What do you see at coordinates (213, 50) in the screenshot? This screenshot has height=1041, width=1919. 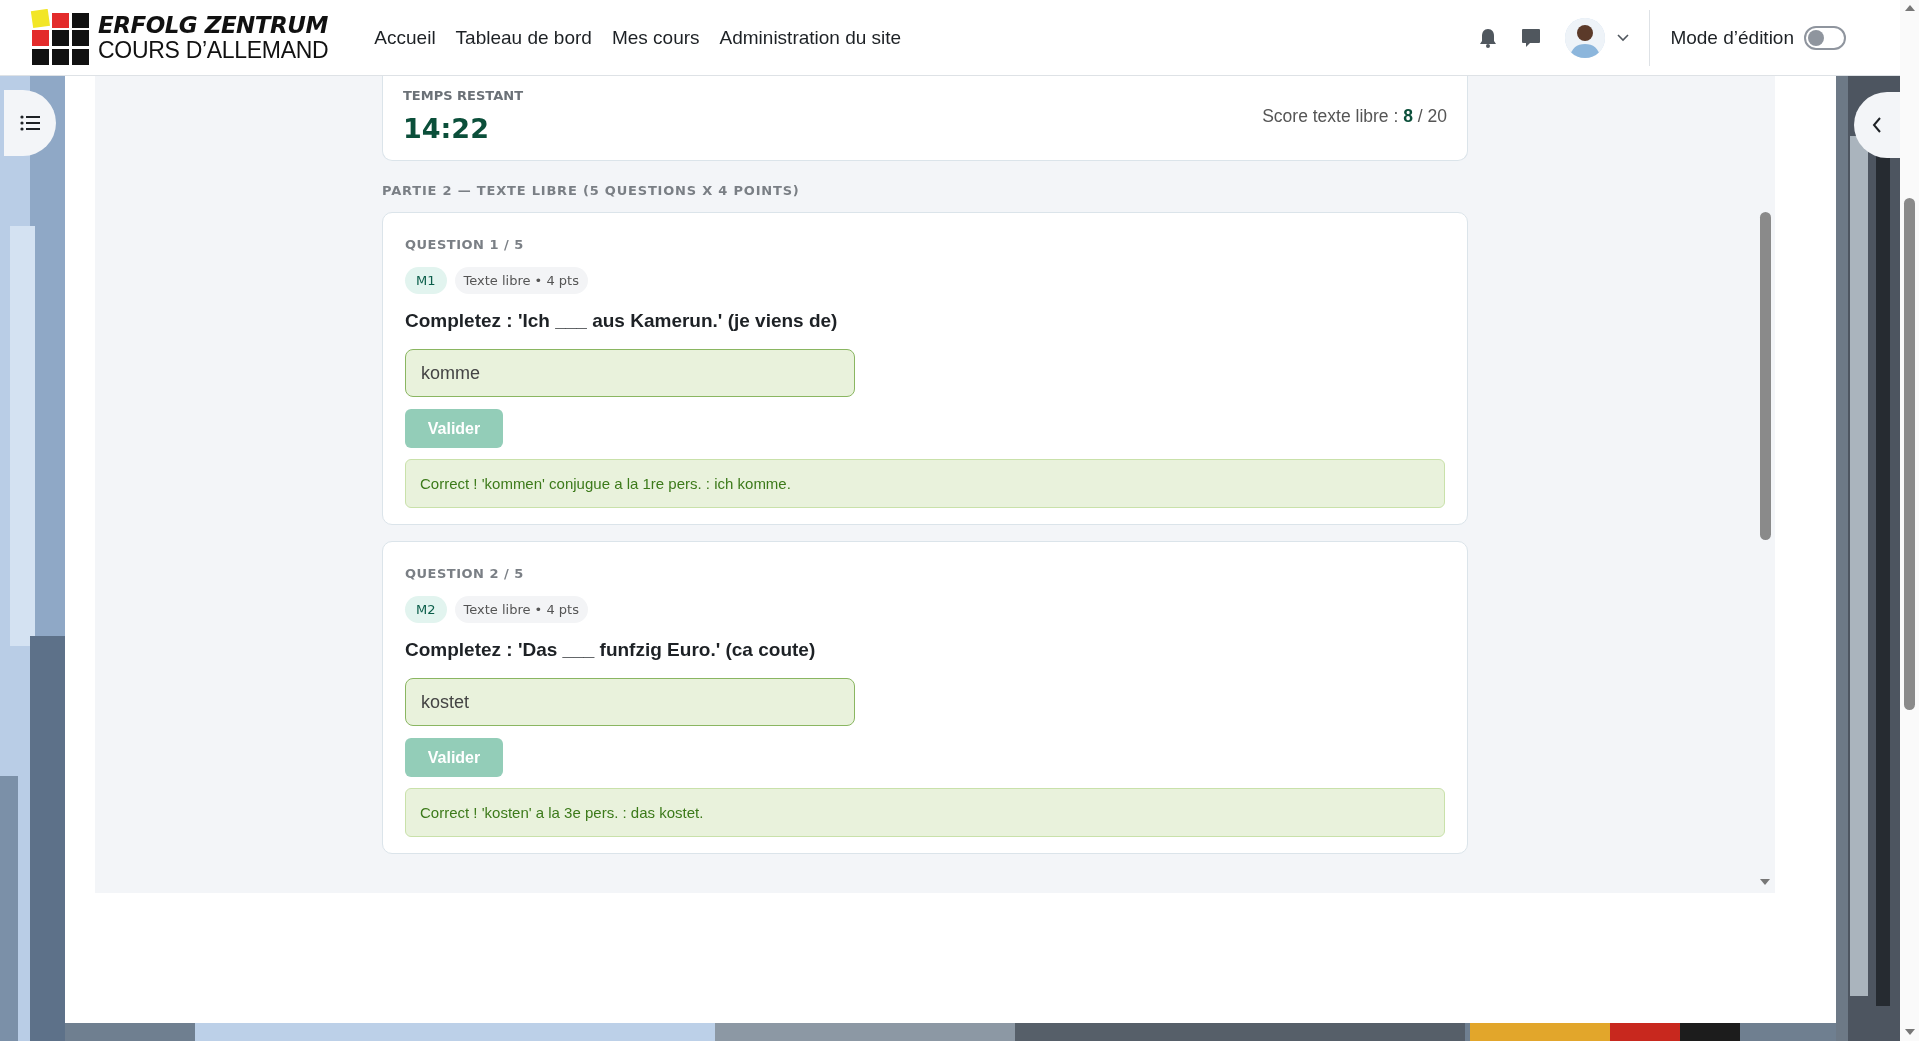 I see `logo-subtitle: COURS D’ALLEMAND` at bounding box center [213, 50].